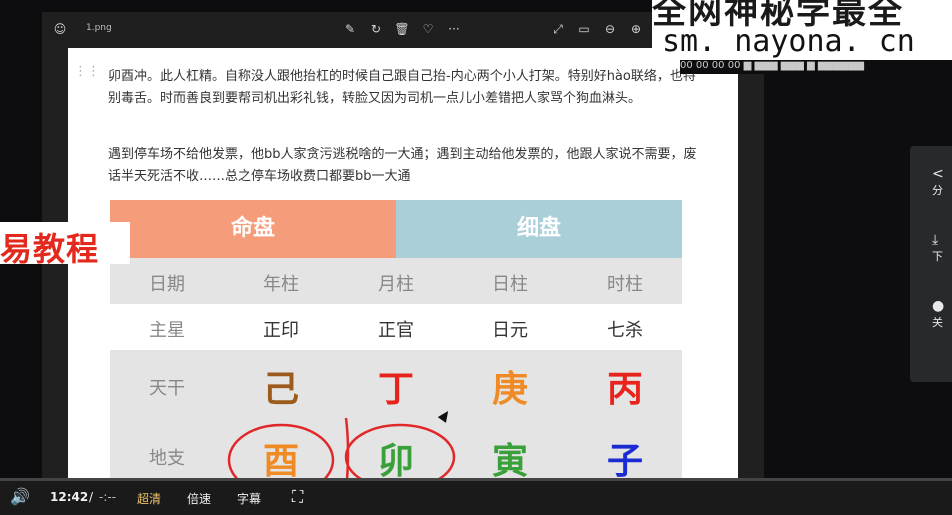 This screenshot has width=952, height=515. What do you see at coordinates (50, 249) in the screenshot?
I see `tutorial-label-text: 易教程` at bounding box center [50, 249].